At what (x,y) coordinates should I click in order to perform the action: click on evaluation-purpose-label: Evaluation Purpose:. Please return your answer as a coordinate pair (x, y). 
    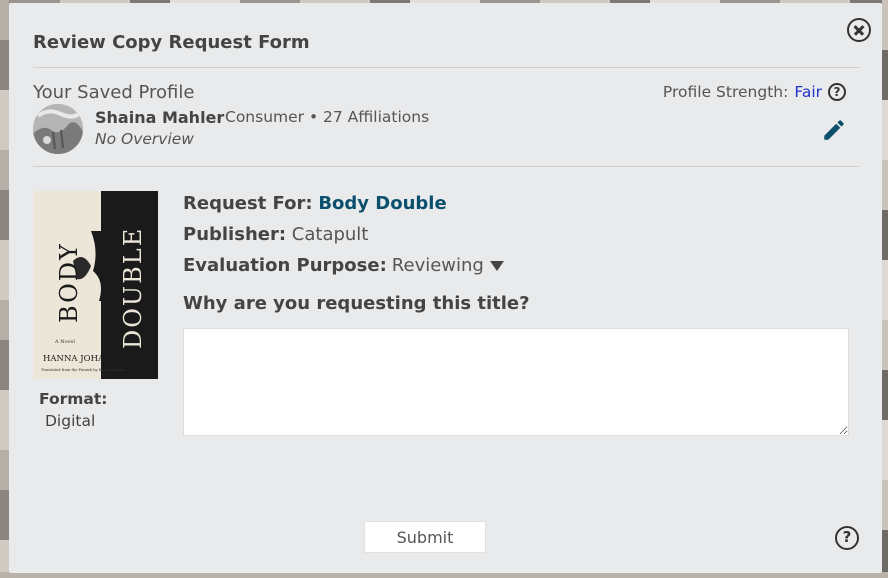
    Looking at the image, I should click on (285, 265).